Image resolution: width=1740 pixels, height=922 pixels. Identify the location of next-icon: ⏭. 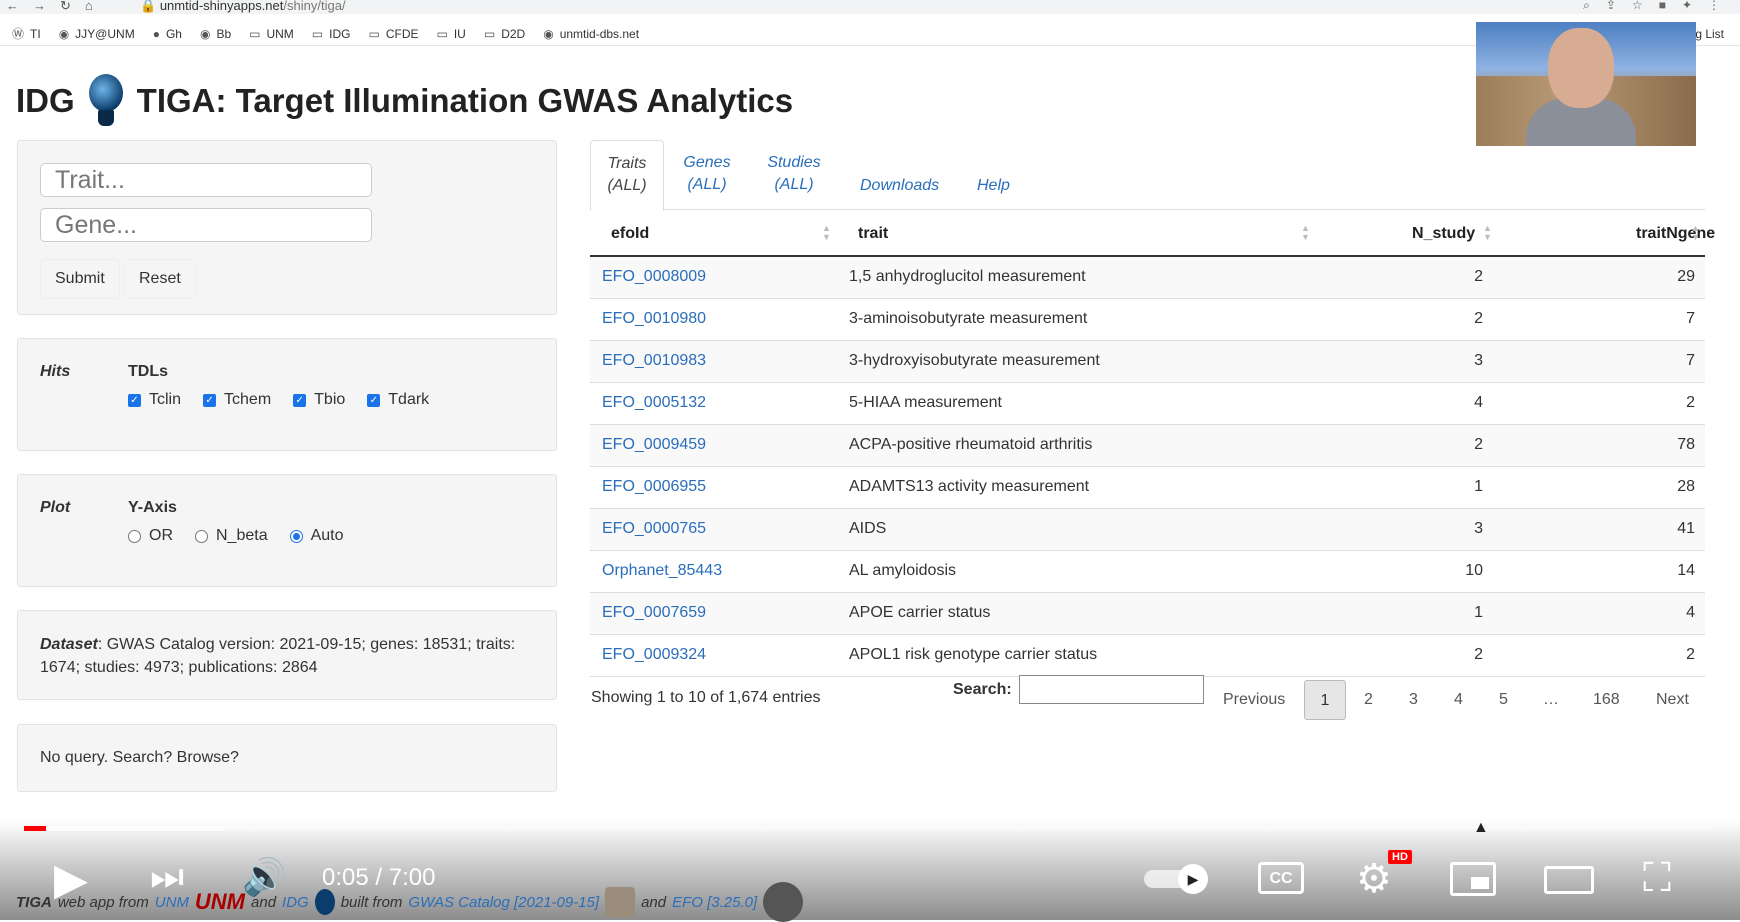
(167, 877).